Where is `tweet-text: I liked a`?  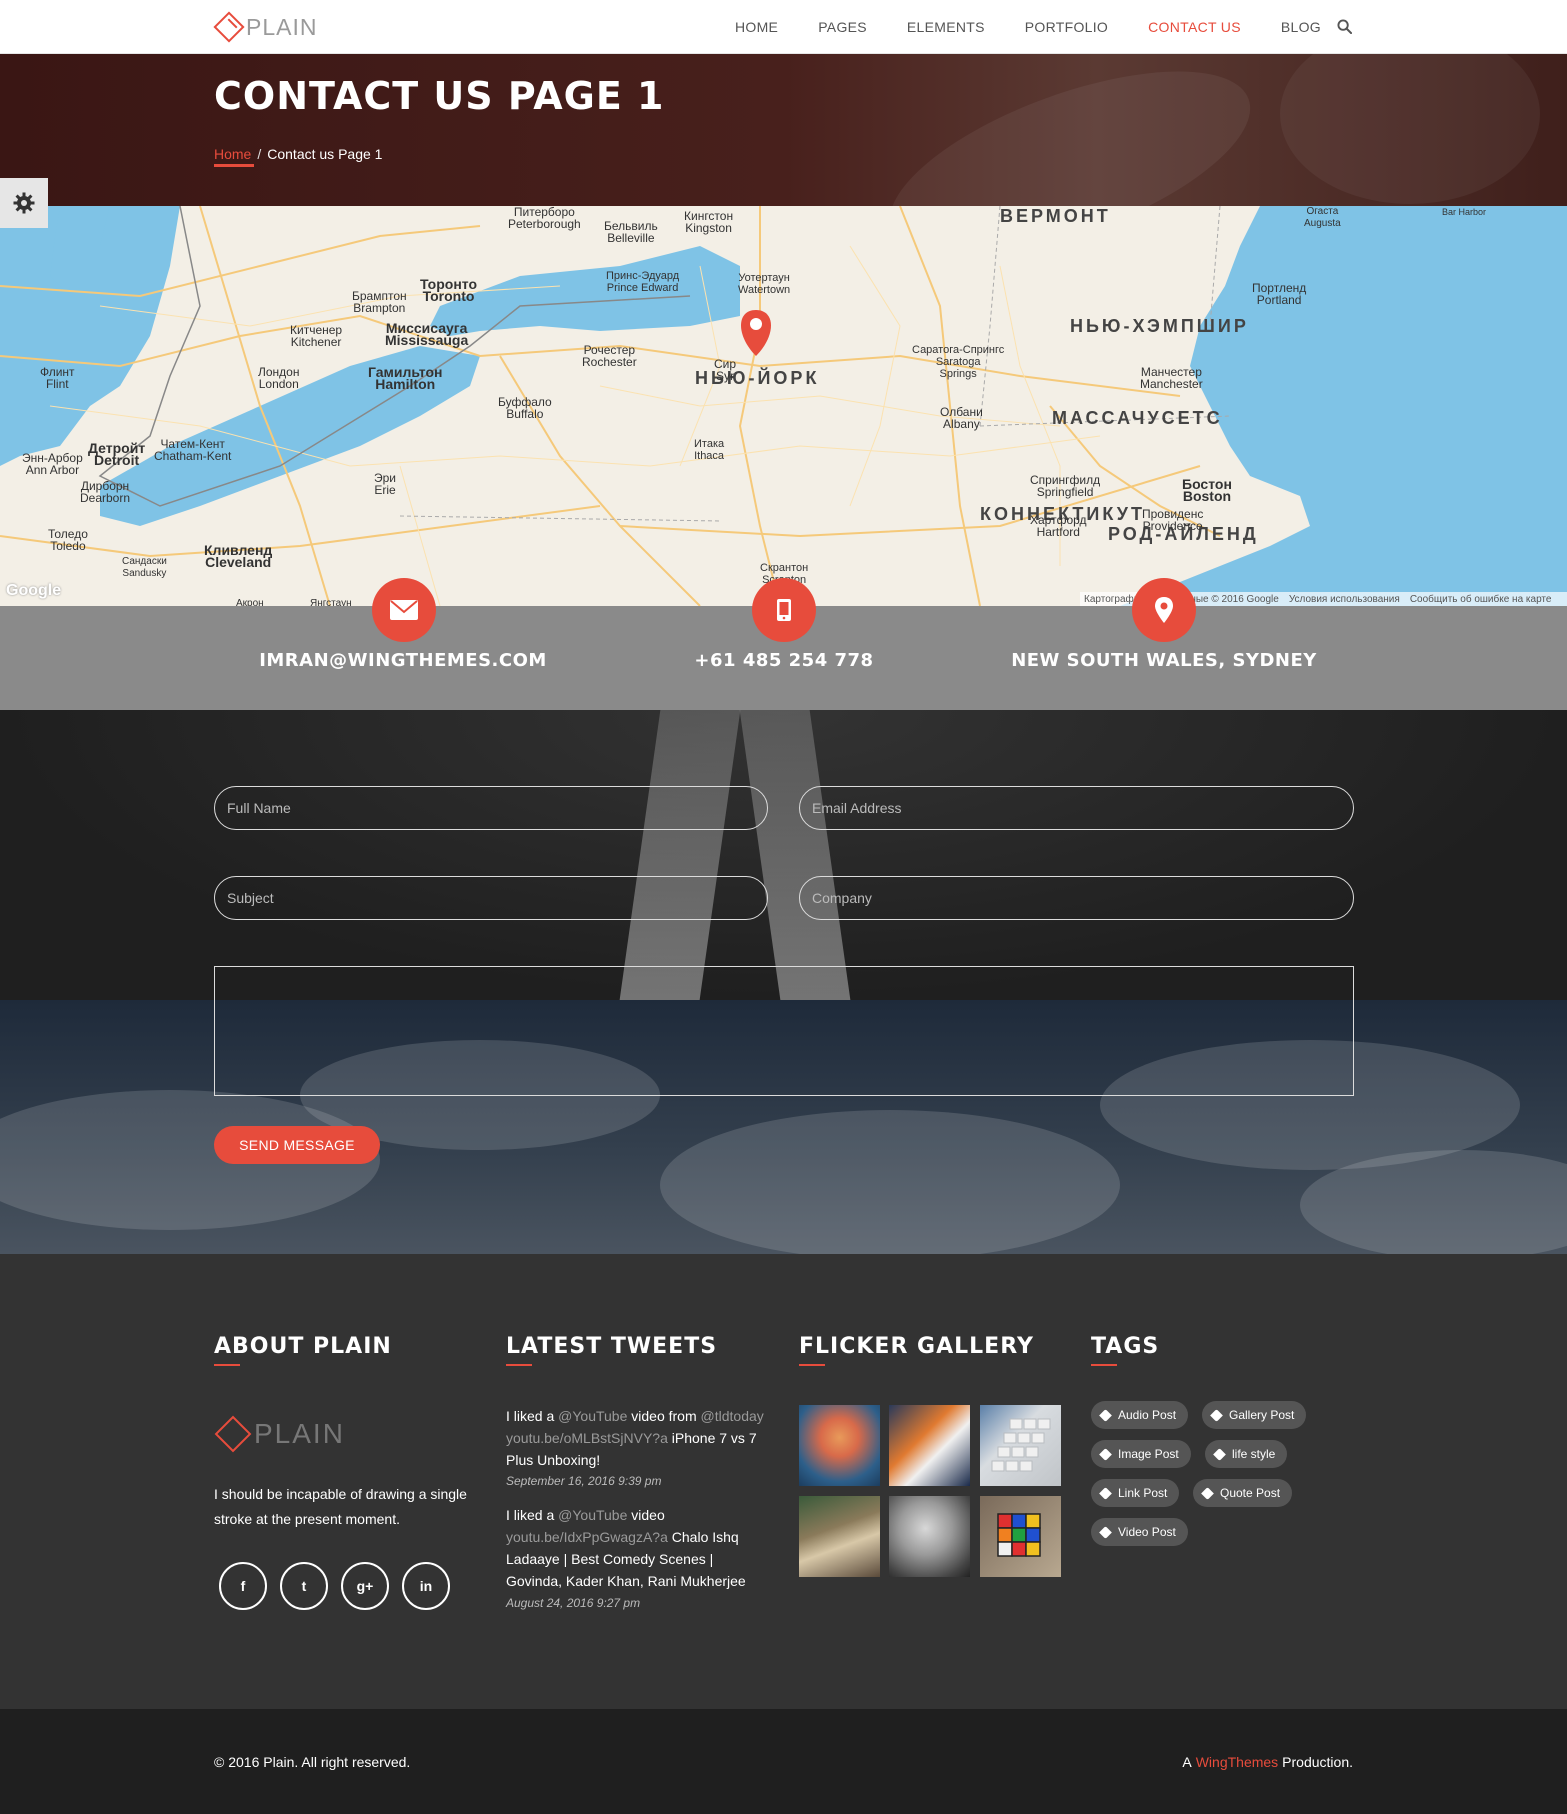
tweet-text: I liked a is located at coordinates (532, 1416).